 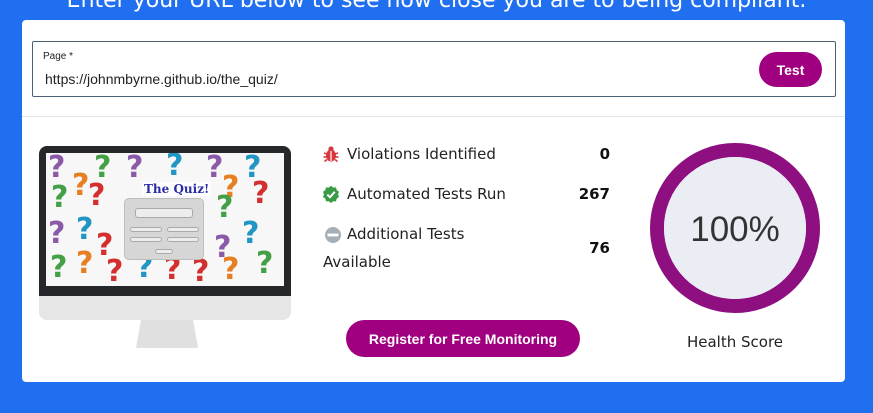 What do you see at coordinates (164, 213) in the screenshot?
I see `quiz-question-box` at bounding box center [164, 213].